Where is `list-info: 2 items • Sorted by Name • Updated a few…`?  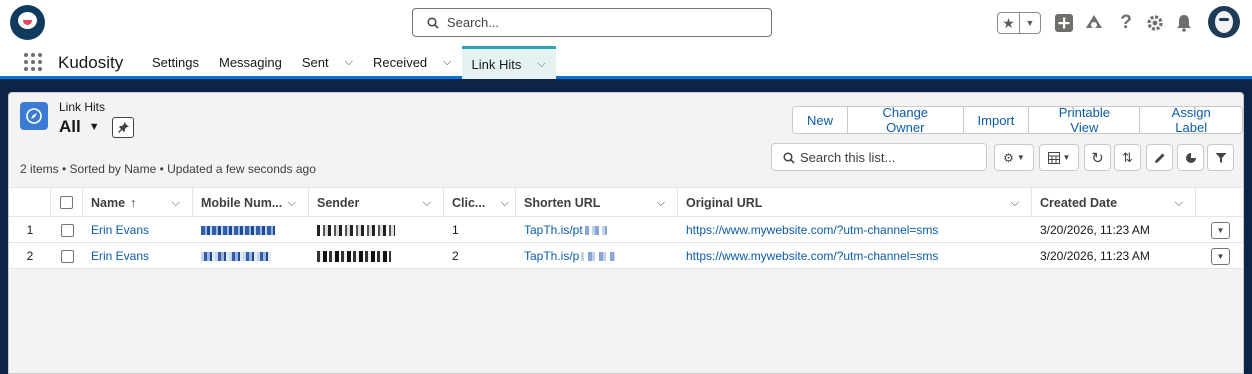
list-info: 2 items • Sorted by Name • Updated a few… is located at coordinates (168, 169).